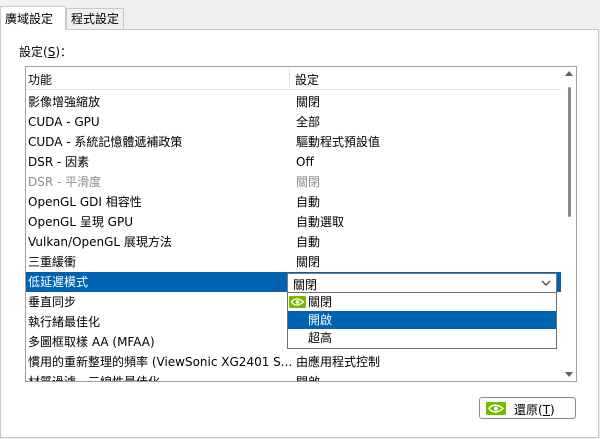 This screenshot has width=600, height=439. Describe the element at coordinates (568, 224) in the screenshot. I see `vertical-scrollbar` at that location.